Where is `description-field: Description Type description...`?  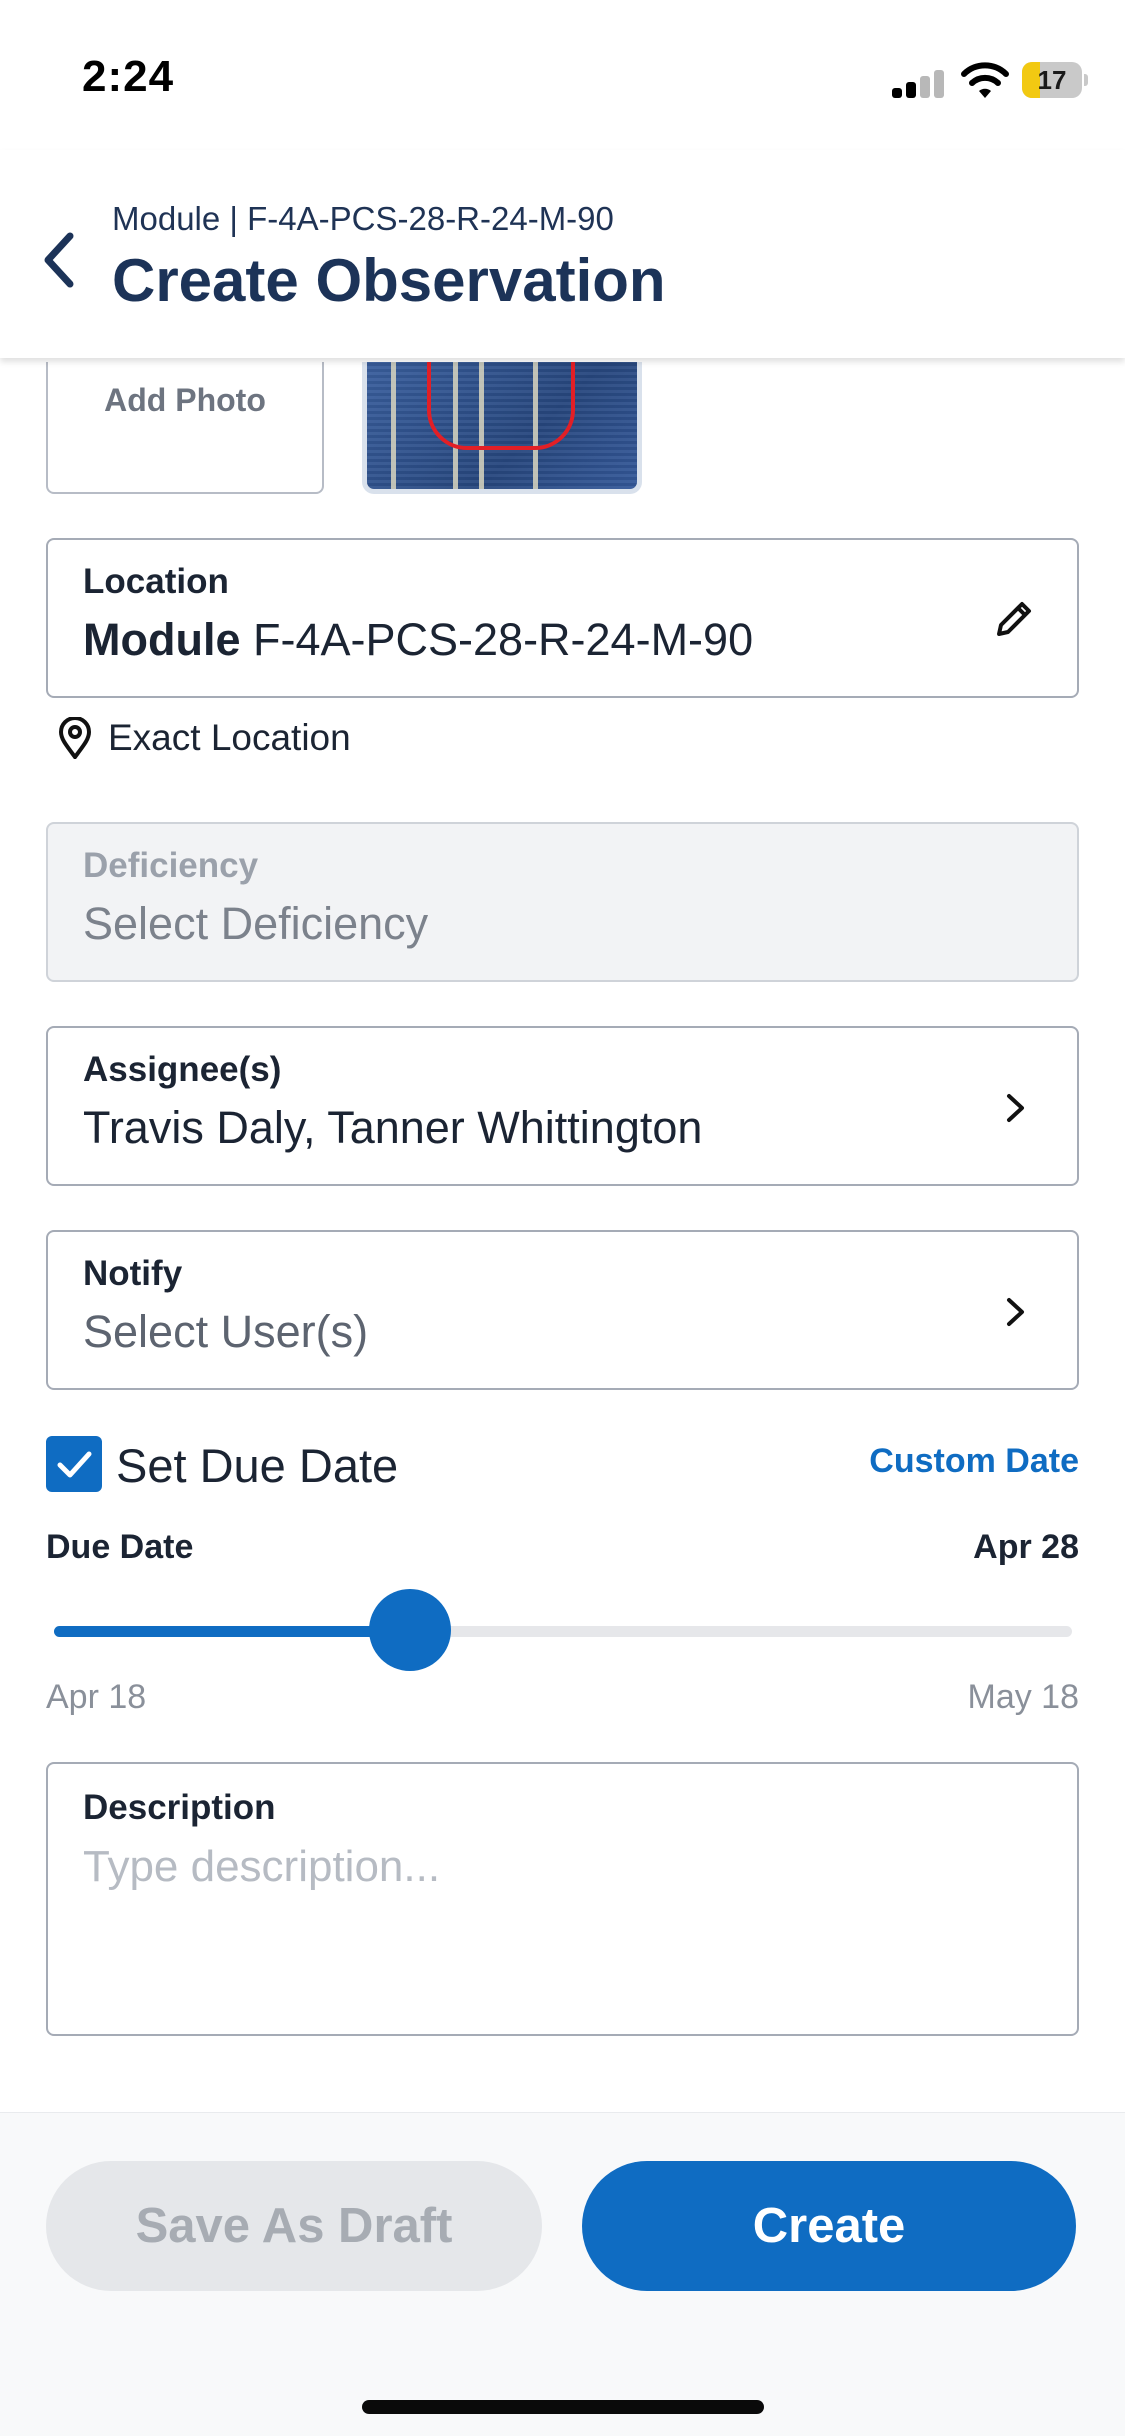 description-field: Description Type description... is located at coordinates (562, 1899).